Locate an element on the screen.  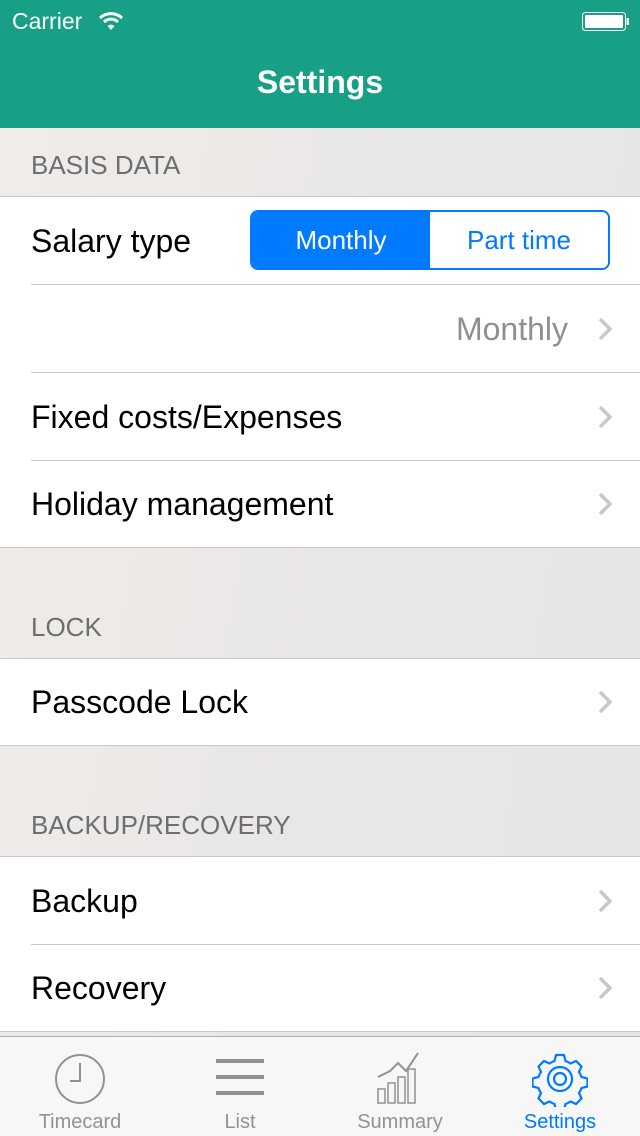
tab-list: List is located at coordinates (240, 1086).